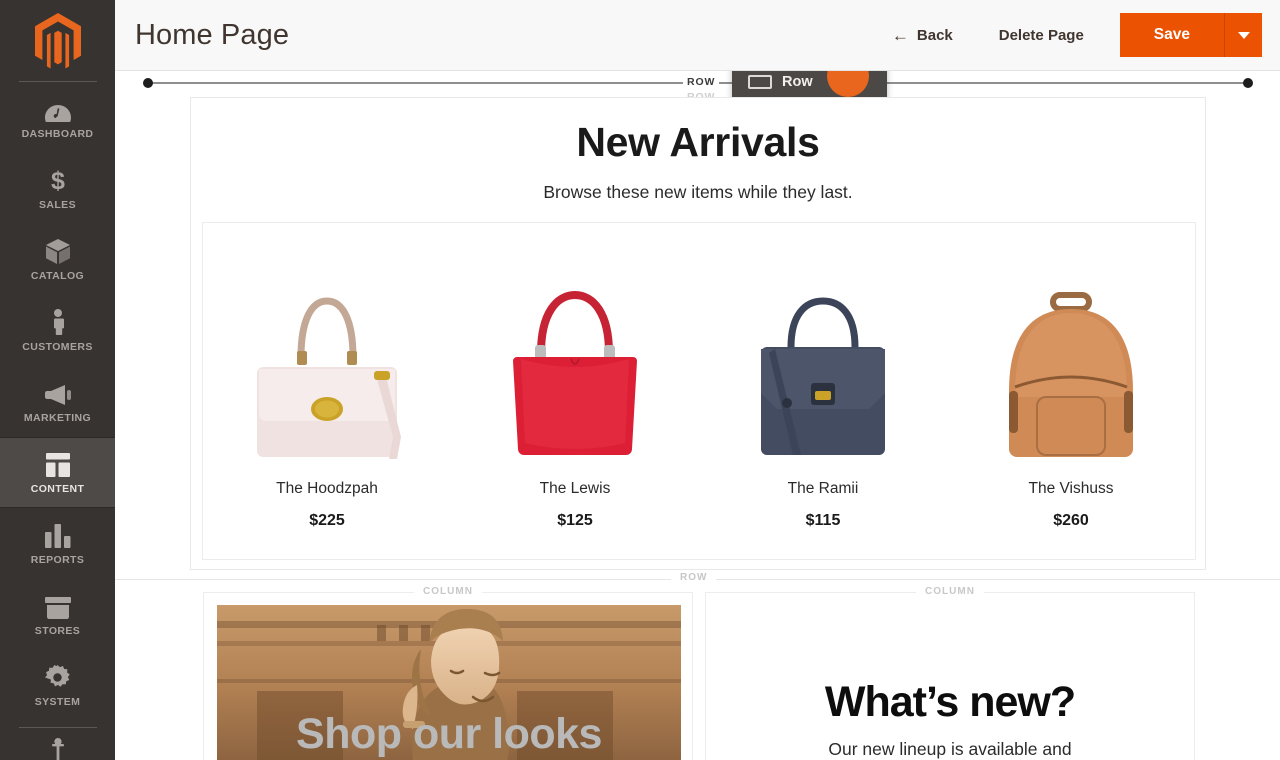 The image size is (1280, 760). What do you see at coordinates (57, 677) in the screenshot?
I see `gear-icon` at bounding box center [57, 677].